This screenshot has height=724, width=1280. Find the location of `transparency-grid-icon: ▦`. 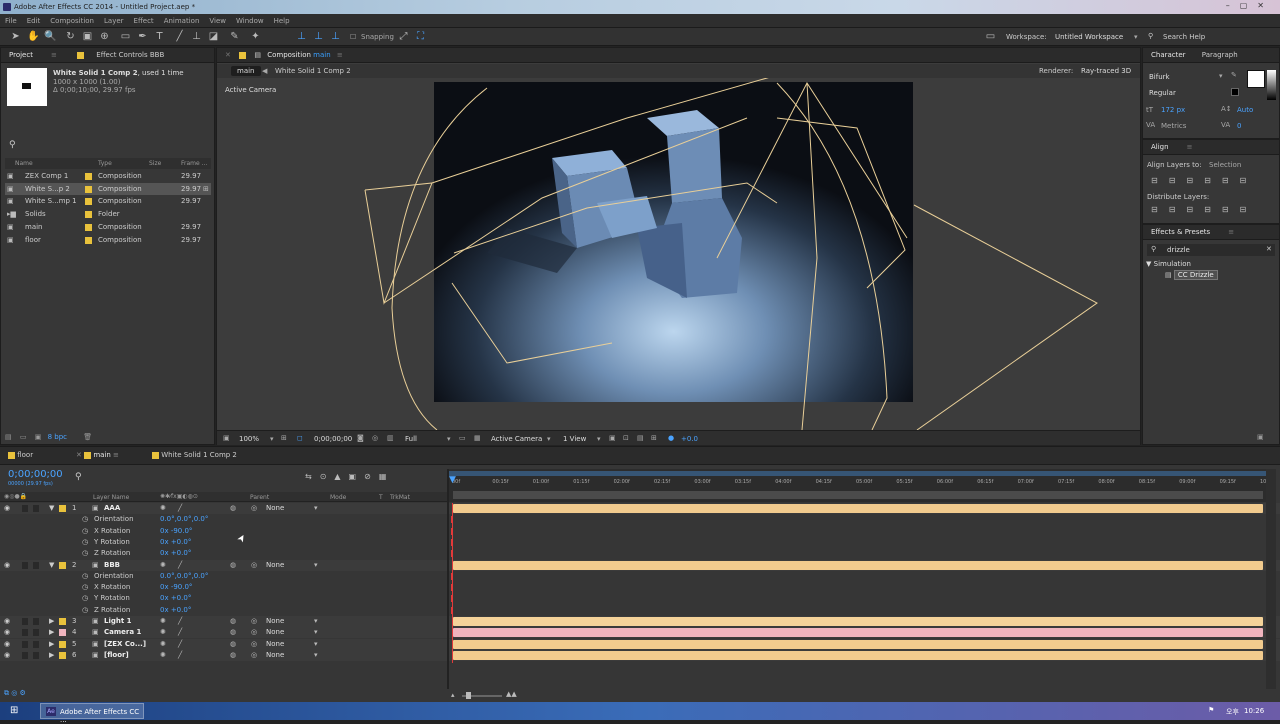

transparency-grid-icon: ▦ is located at coordinates (477, 438).